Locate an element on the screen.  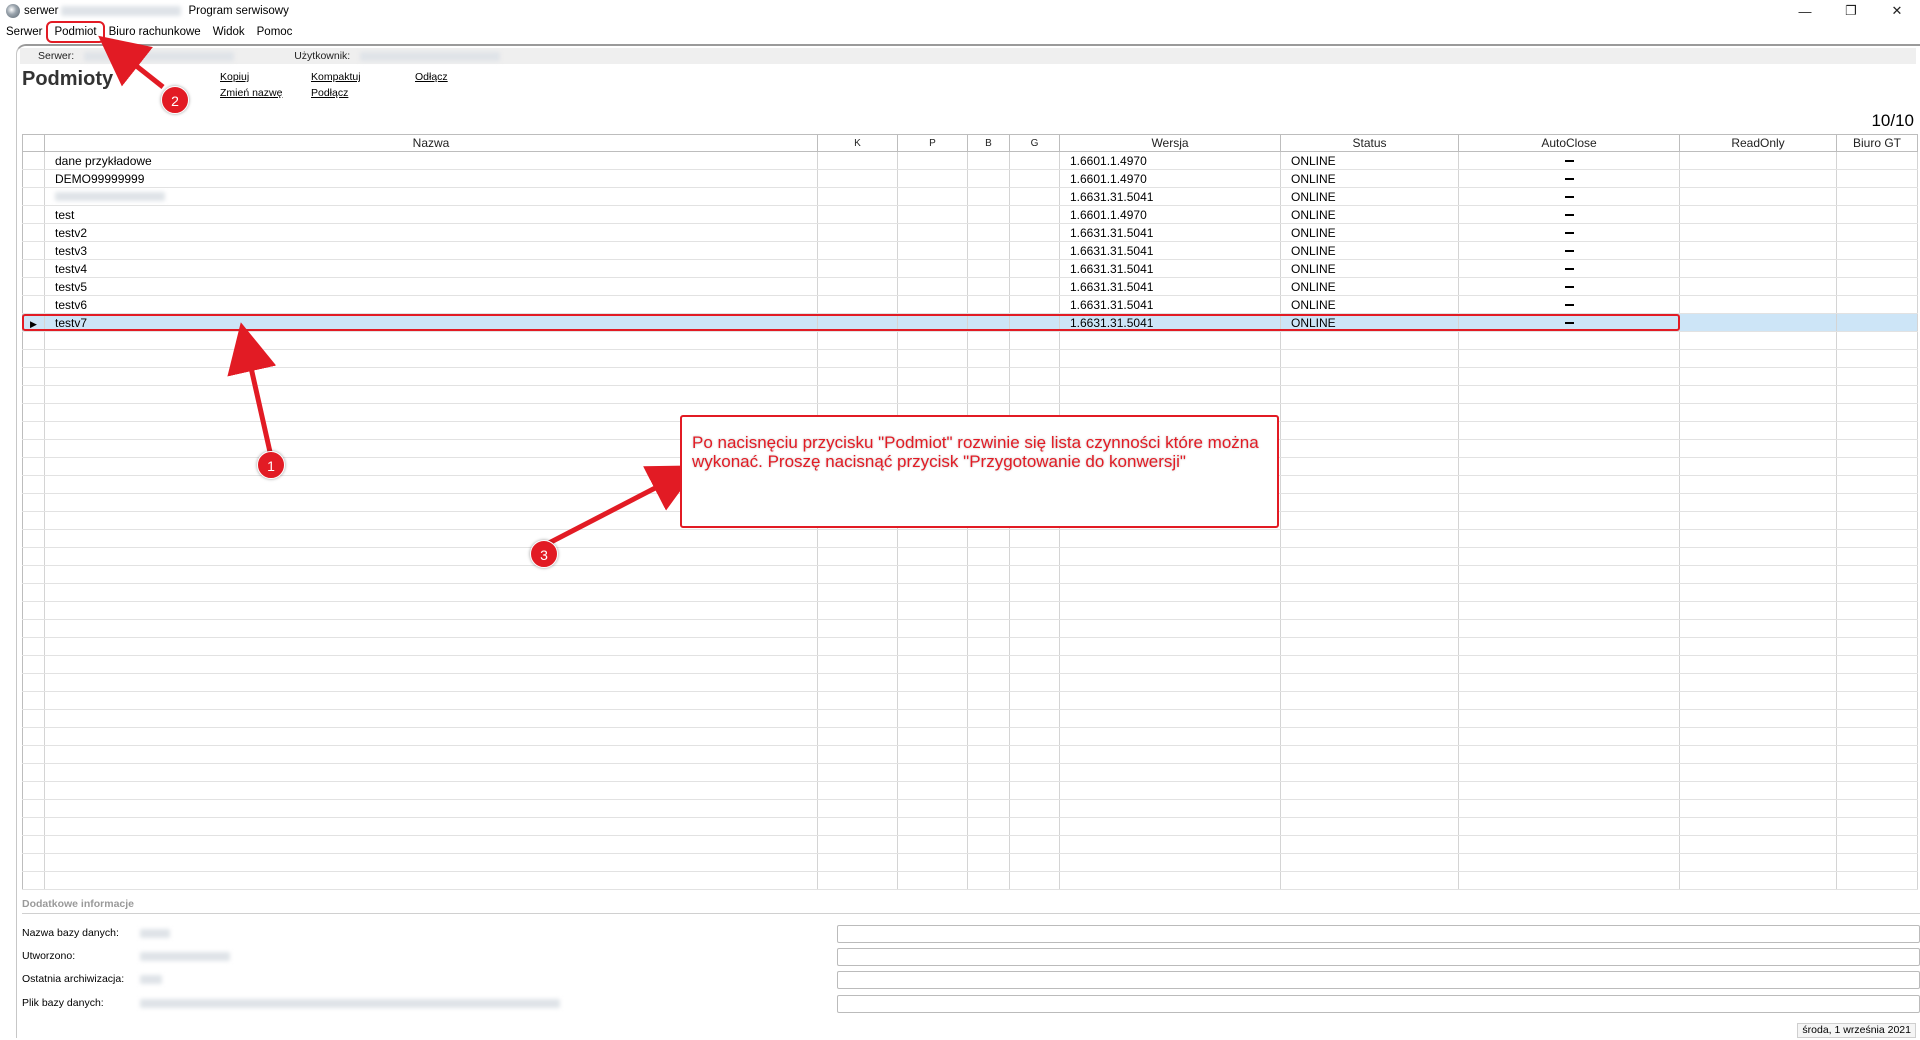
col-header-status: Status is located at coordinates (1369, 143).